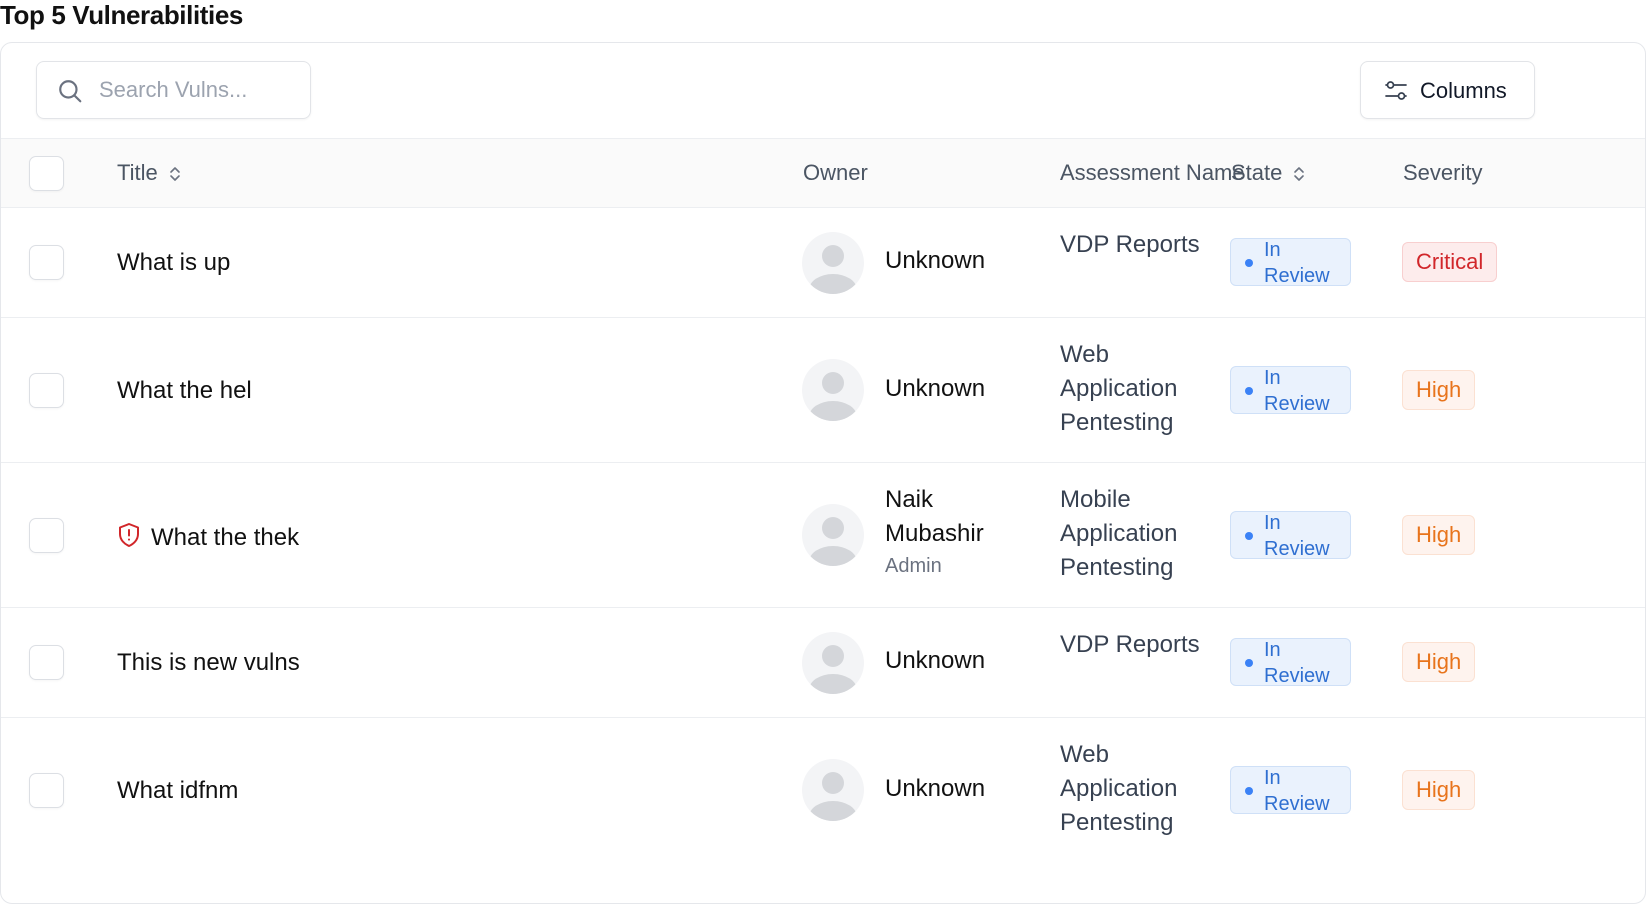 This screenshot has width=1646, height=904. I want to click on page-title: Top 5 Vulnerabilities, so click(121, 15).